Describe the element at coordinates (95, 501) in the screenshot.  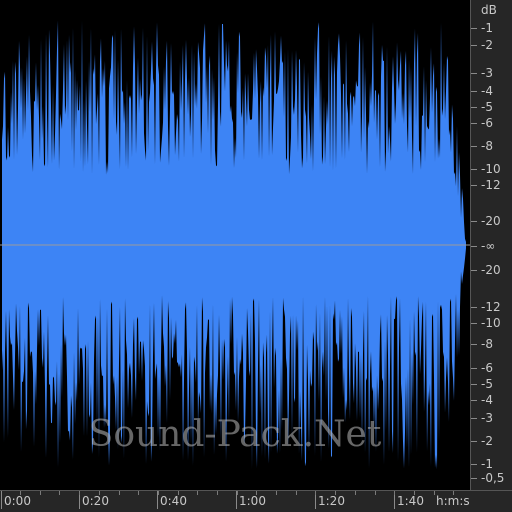
I see `time-label: 0:20` at that location.